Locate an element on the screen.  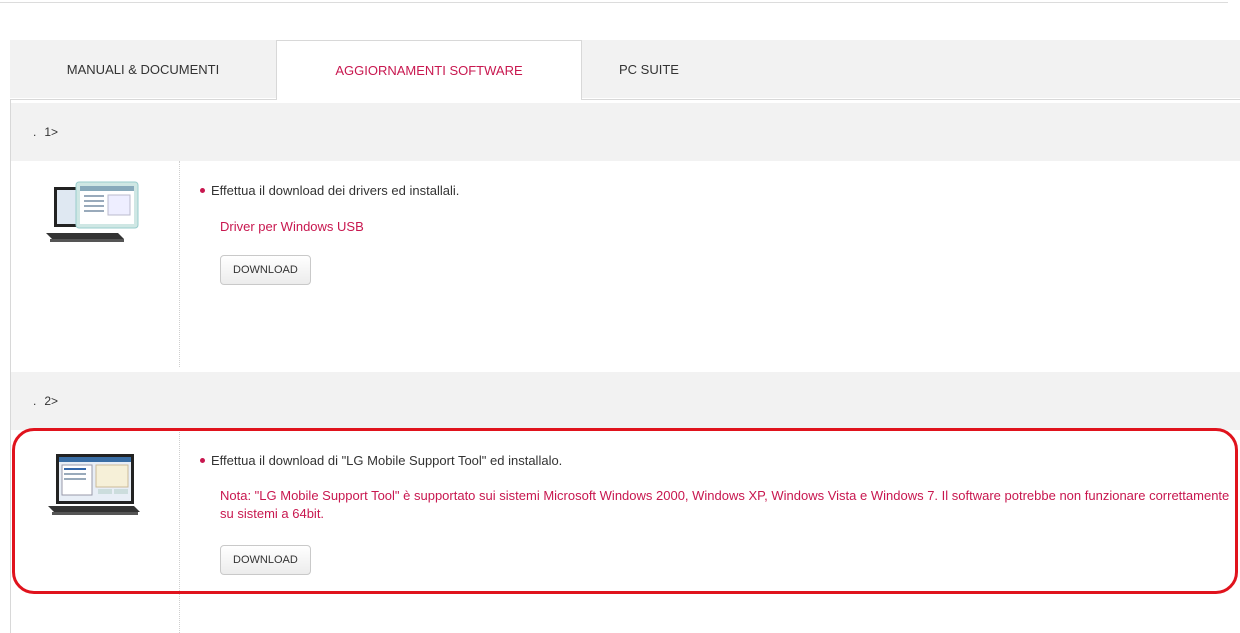
step-2-marker: 2> is located at coordinates (51, 401).